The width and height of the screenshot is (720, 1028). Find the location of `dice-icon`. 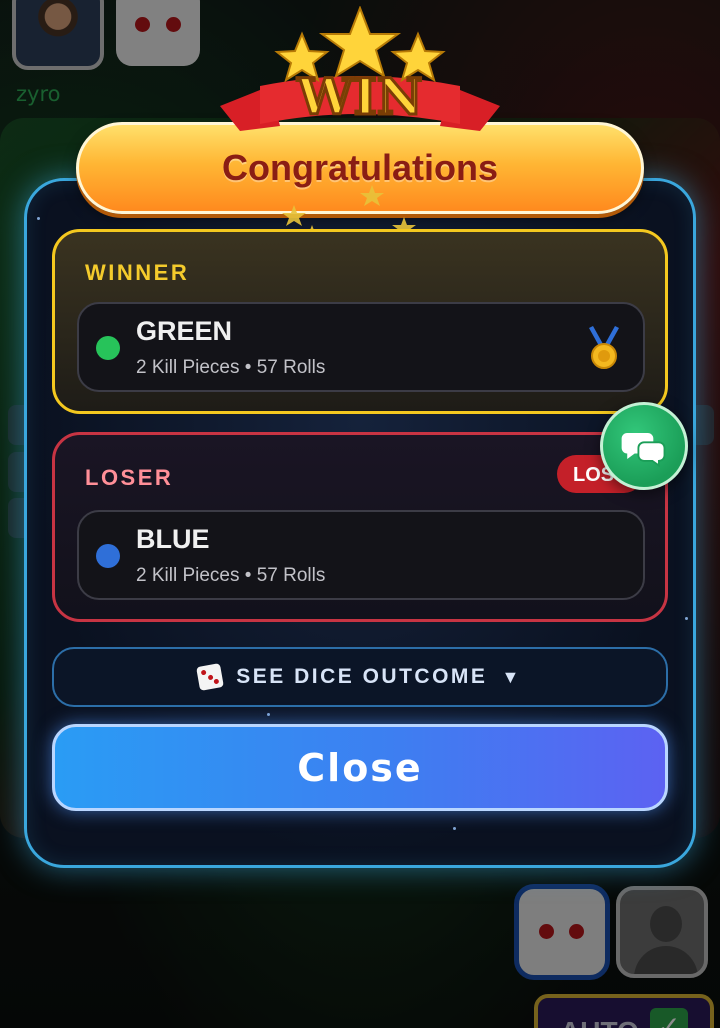

dice-icon is located at coordinates (210, 677).